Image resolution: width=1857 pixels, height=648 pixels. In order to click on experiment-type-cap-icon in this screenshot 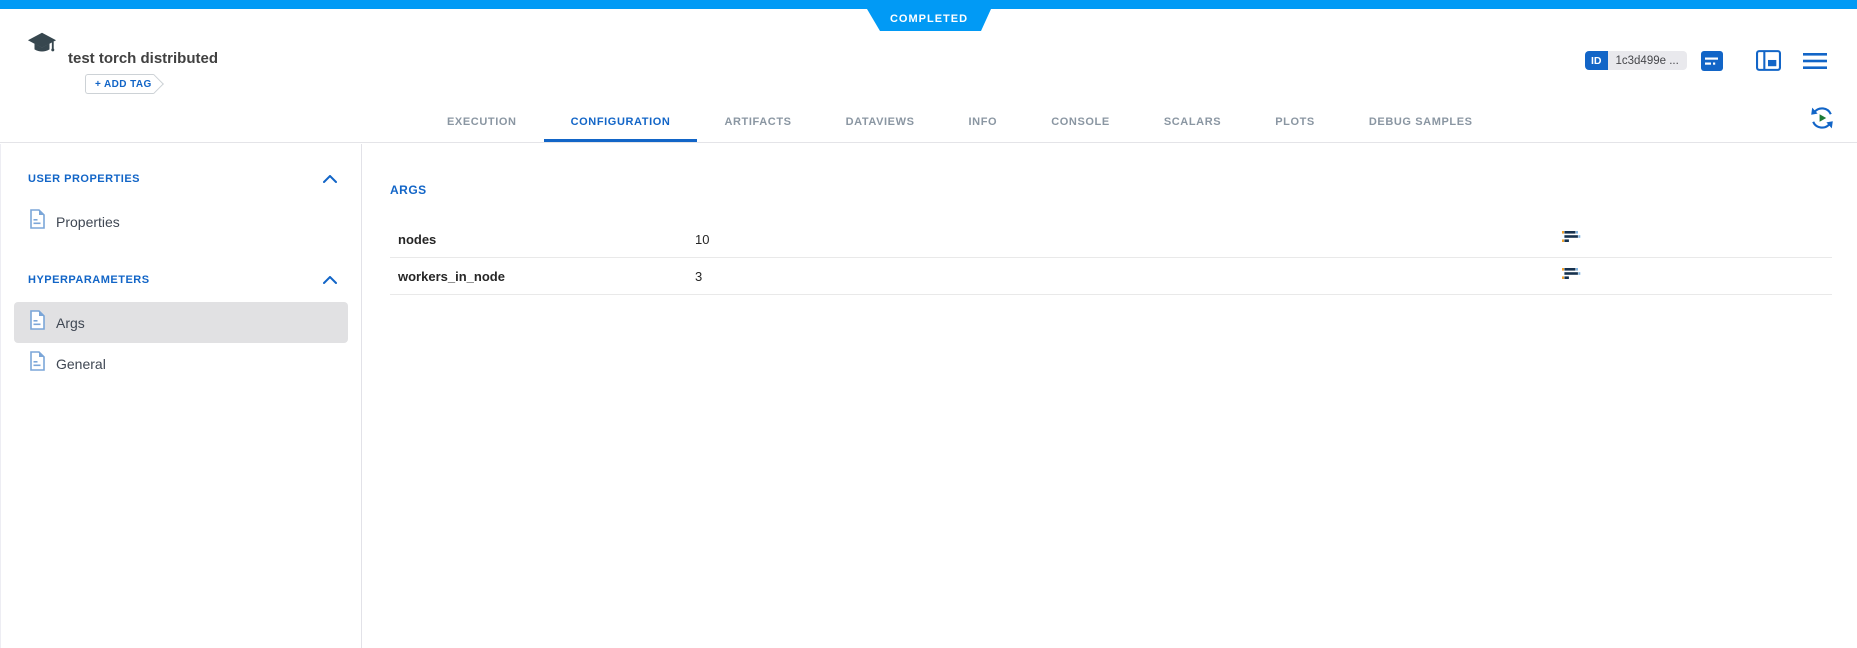, I will do `click(42, 46)`.